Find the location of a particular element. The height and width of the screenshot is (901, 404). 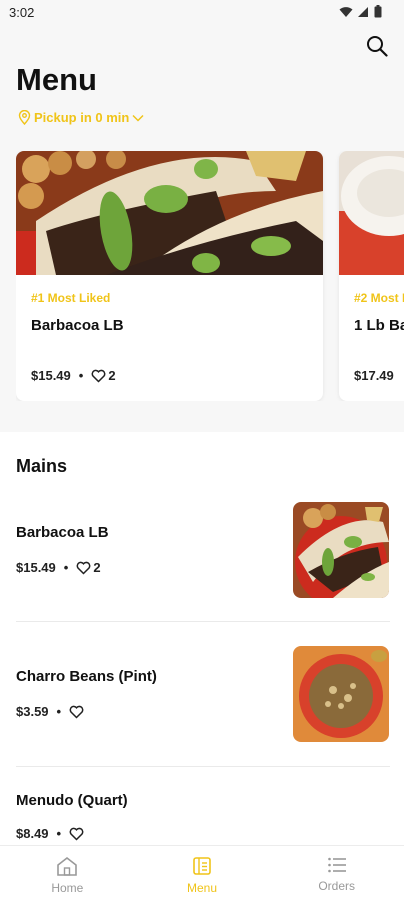

wifi-icon is located at coordinates (346, 11).